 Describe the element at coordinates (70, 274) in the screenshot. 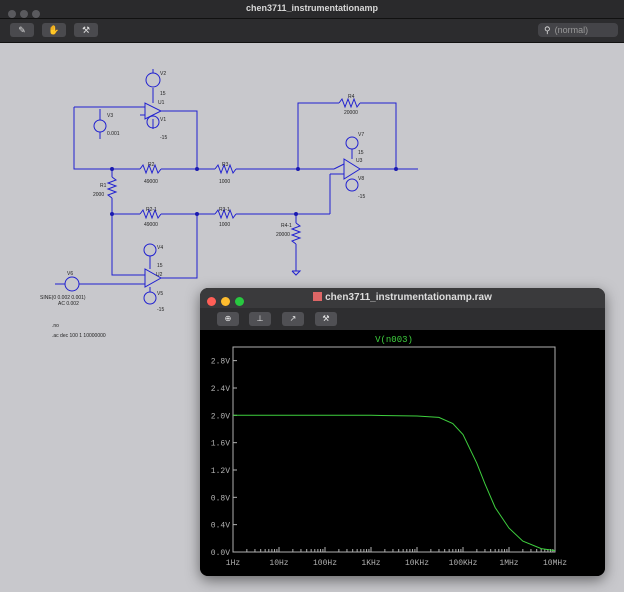

I see `label-v6: V6` at that location.